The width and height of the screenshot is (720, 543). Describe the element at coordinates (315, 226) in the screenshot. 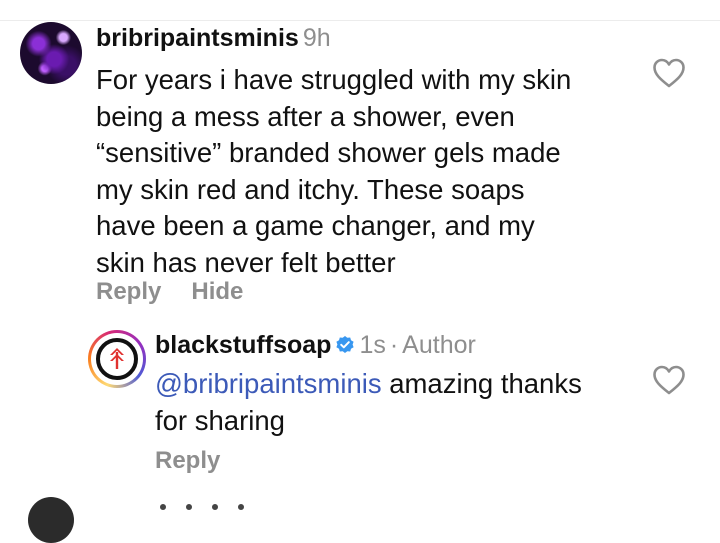

I see `comment-text-line: have been a game changer, and my` at that location.